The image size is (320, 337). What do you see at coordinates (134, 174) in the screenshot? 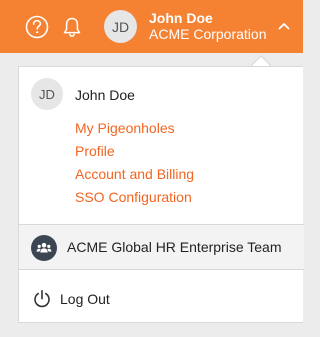
I see `account-and-billing-link: Account and Billing` at bounding box center [134, 174].